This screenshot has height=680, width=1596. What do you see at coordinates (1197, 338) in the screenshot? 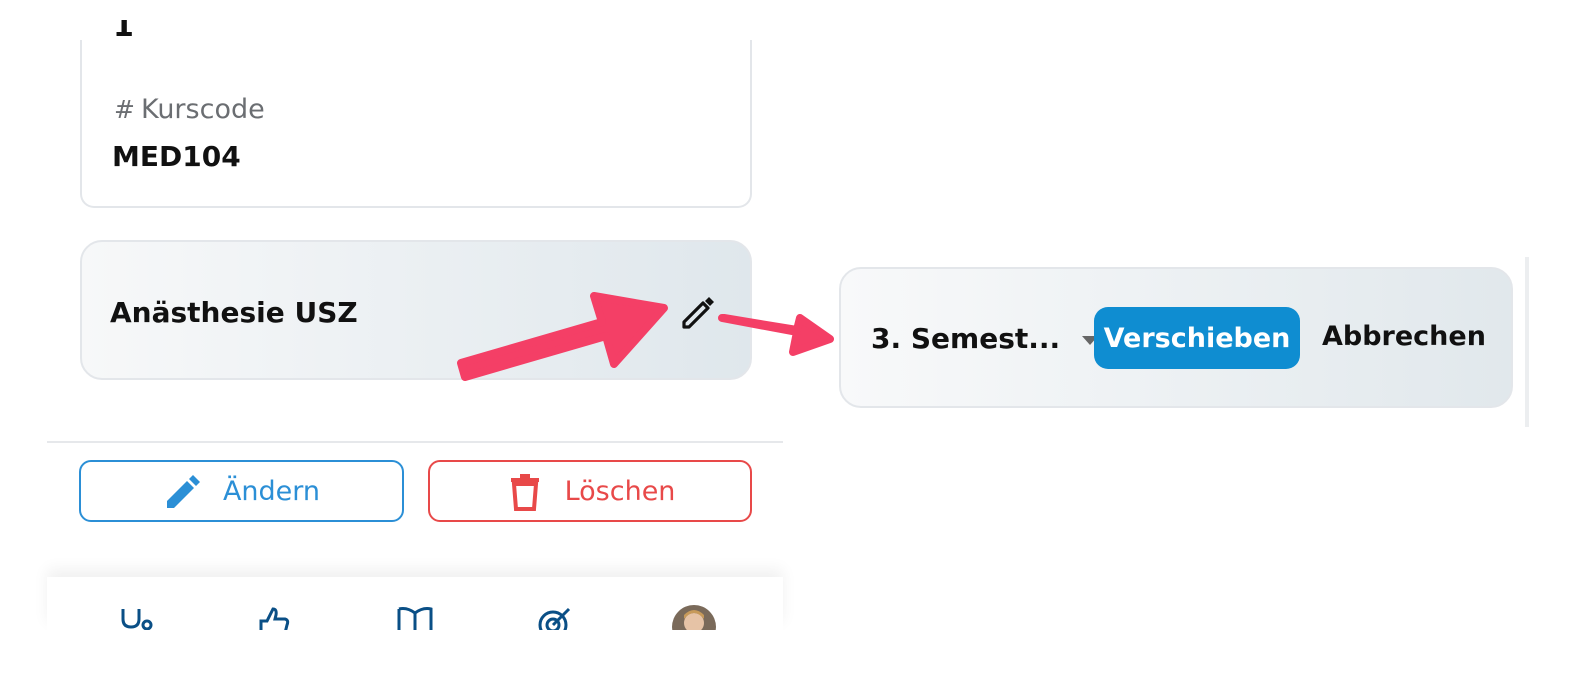
I see `move-button: Verschieben` at bounding box center [1197, 338].